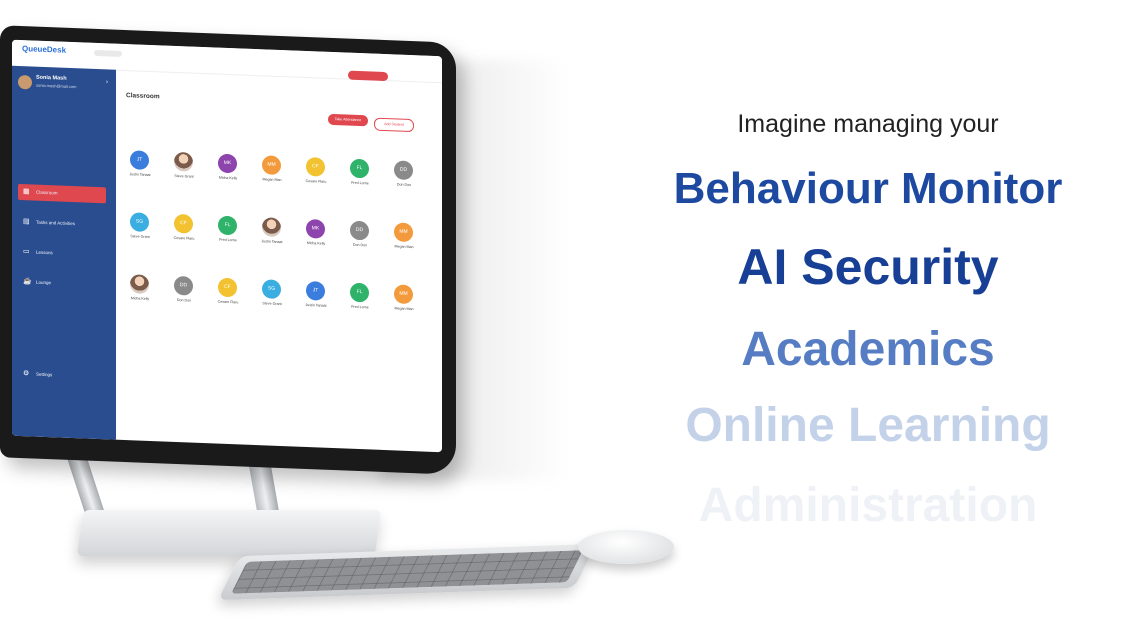 The height and width of the screenshot is (640, 1136). What do you see at coordinates (394, 125) in the screenshot?
I see `add-student-button: Add Student` at bounding box center [394, 125].